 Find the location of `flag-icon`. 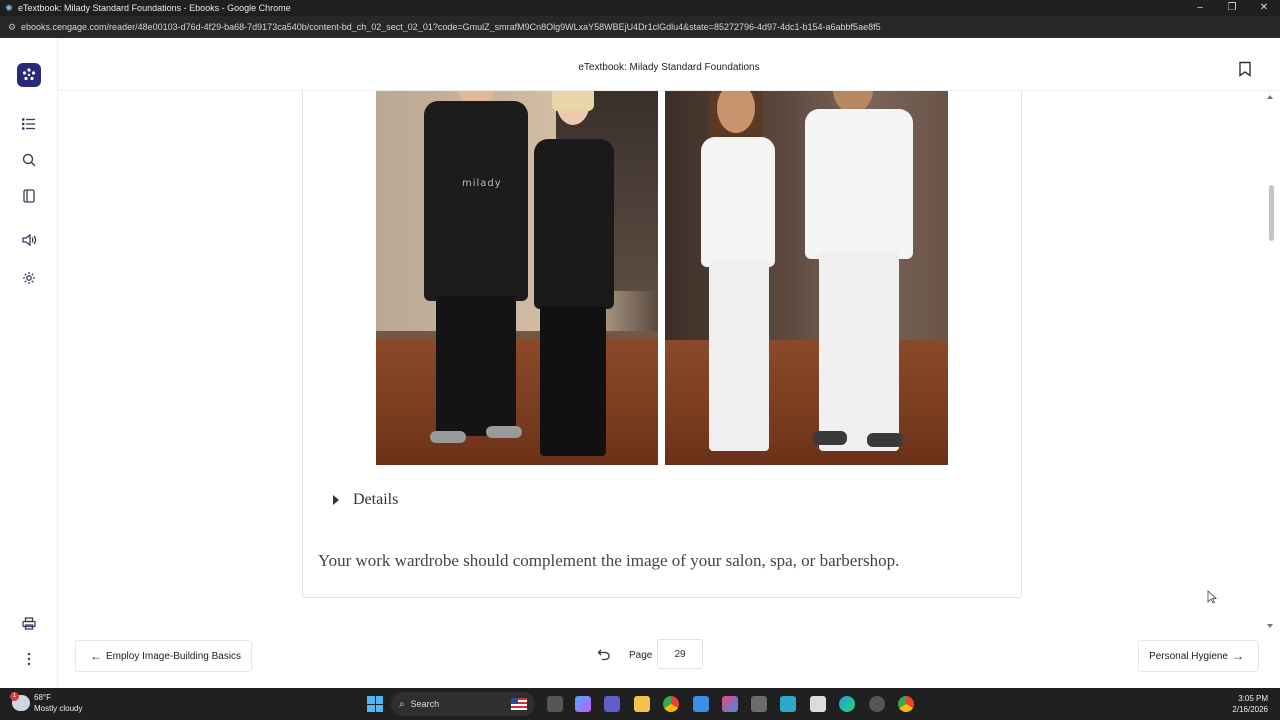

flag-icon is located at coordinates (519, 704).